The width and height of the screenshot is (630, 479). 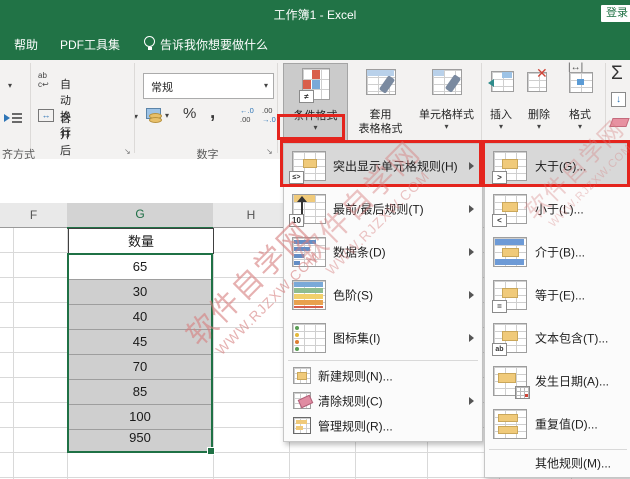 What do you see at coordinates (140, 367) in the screenshot?
I see `cell: 70` at bounding box center [140, 367].